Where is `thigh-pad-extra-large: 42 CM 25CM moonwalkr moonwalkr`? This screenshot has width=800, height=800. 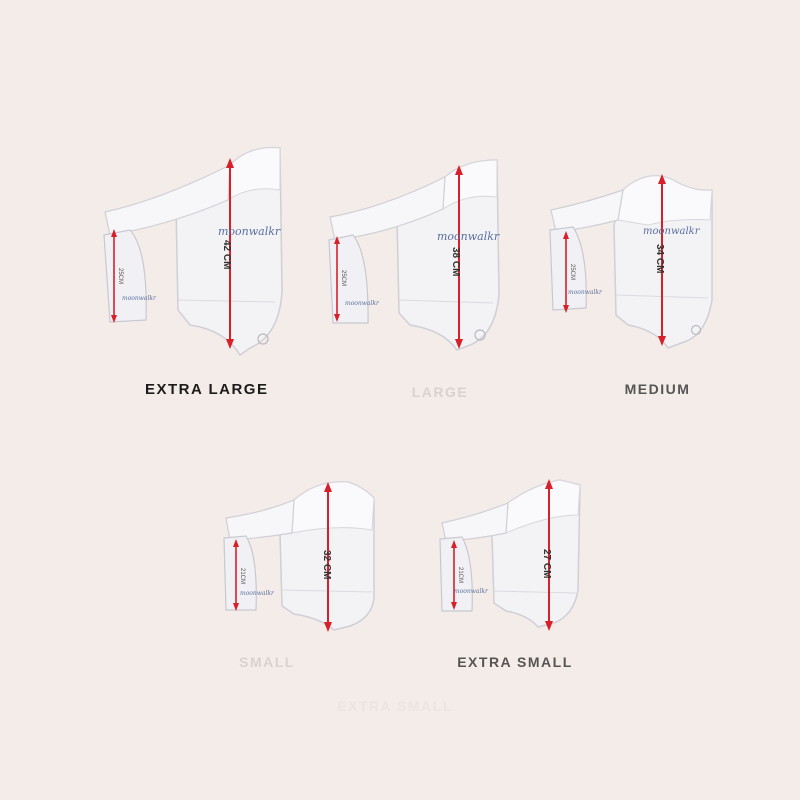
thigh-pad-extra-large: 42 CM 25CM moonwalkr moonwalkr is located at coordinates (200, 252).